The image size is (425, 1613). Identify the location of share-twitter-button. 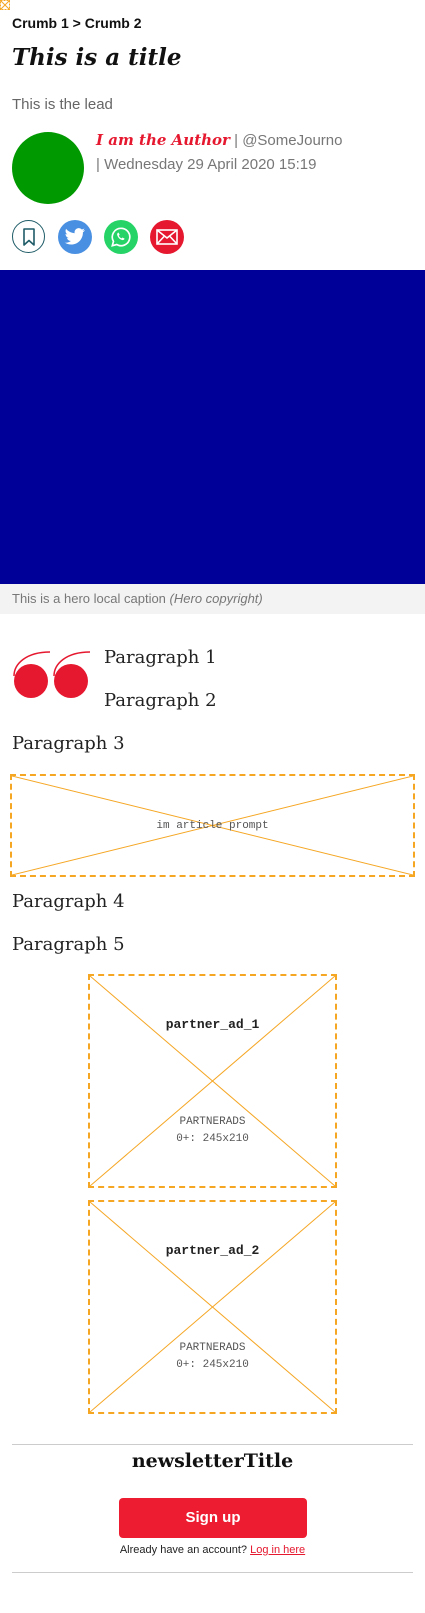
(75, 237).